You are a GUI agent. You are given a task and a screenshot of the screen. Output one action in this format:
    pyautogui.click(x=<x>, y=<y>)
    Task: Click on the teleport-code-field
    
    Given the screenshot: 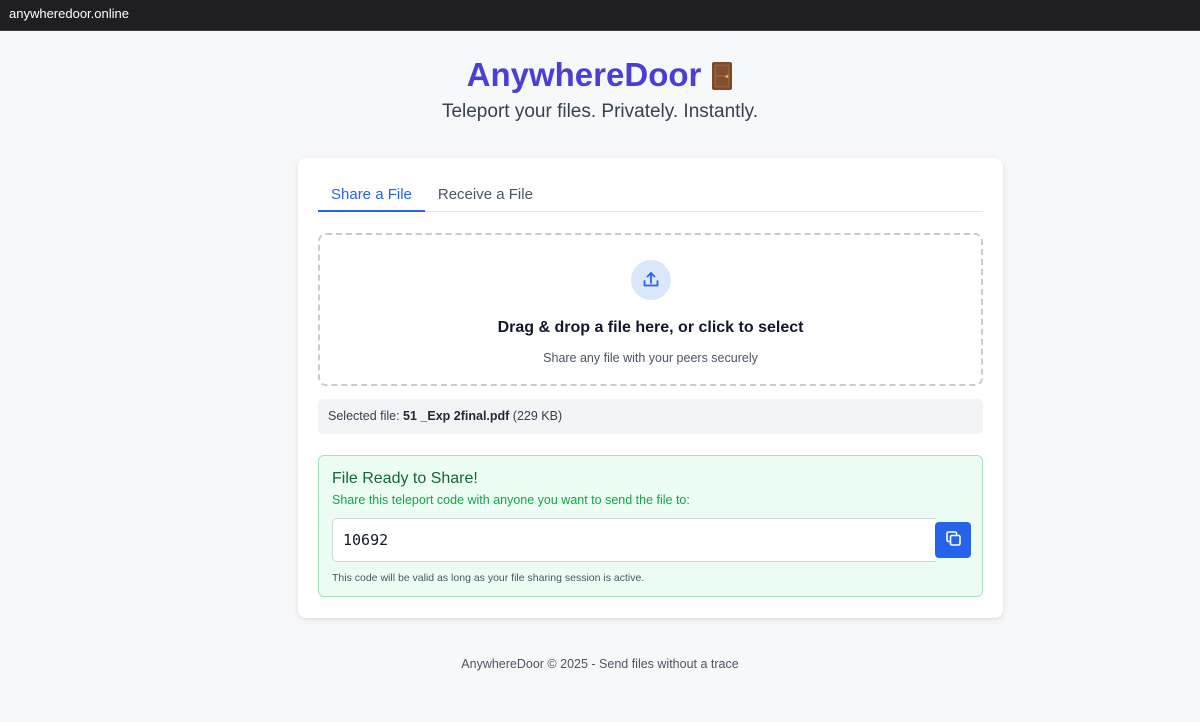 What is the action you would take?
    pyautogui.click(x=634, y=540)
    